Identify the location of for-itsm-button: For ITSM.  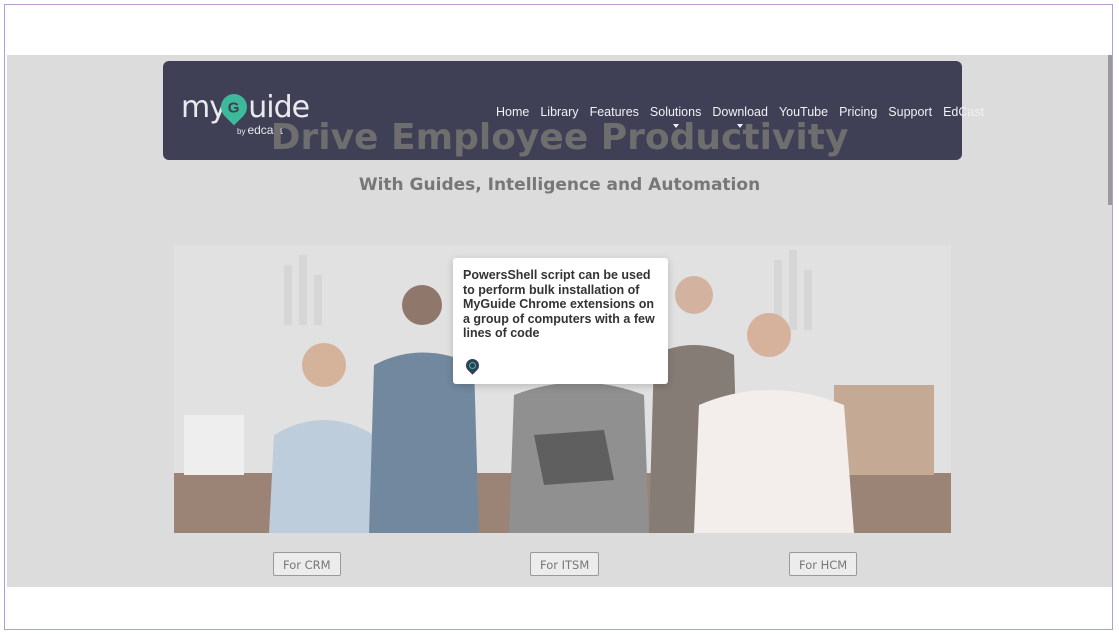
(565, 564).